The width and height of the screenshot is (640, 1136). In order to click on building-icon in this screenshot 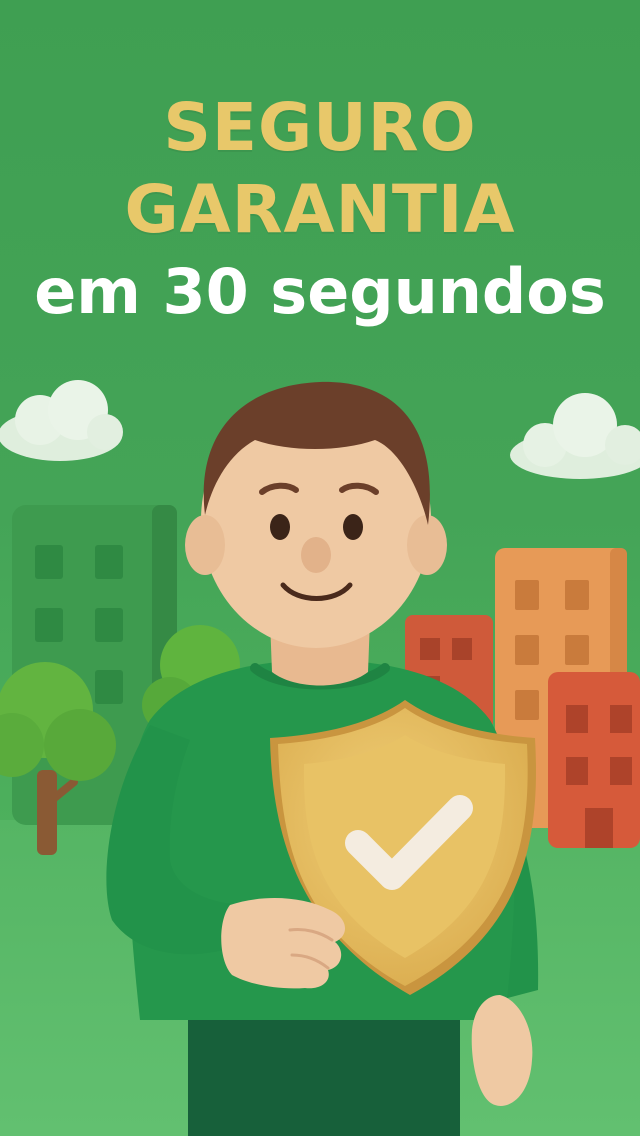, I will do `click(594, 760)`.